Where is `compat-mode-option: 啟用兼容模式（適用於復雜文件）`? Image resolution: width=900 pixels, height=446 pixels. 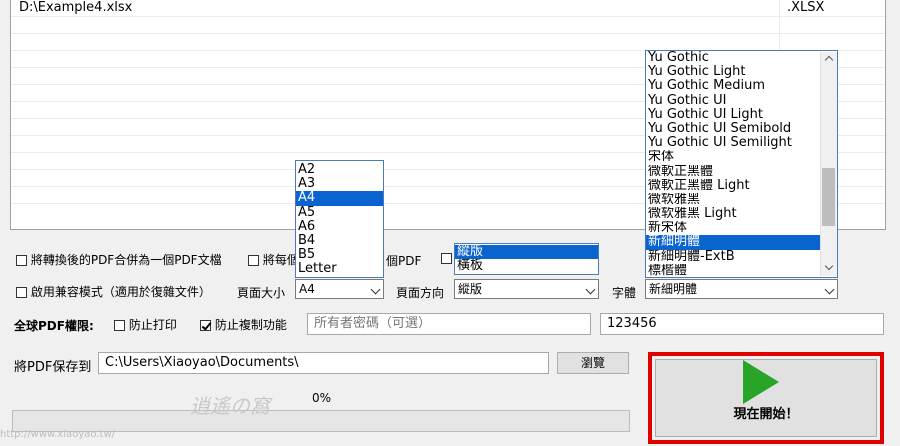
compat-mode-option: 啟用兼容模式（適用於復雜文件） is located at coordinates (113, 291).